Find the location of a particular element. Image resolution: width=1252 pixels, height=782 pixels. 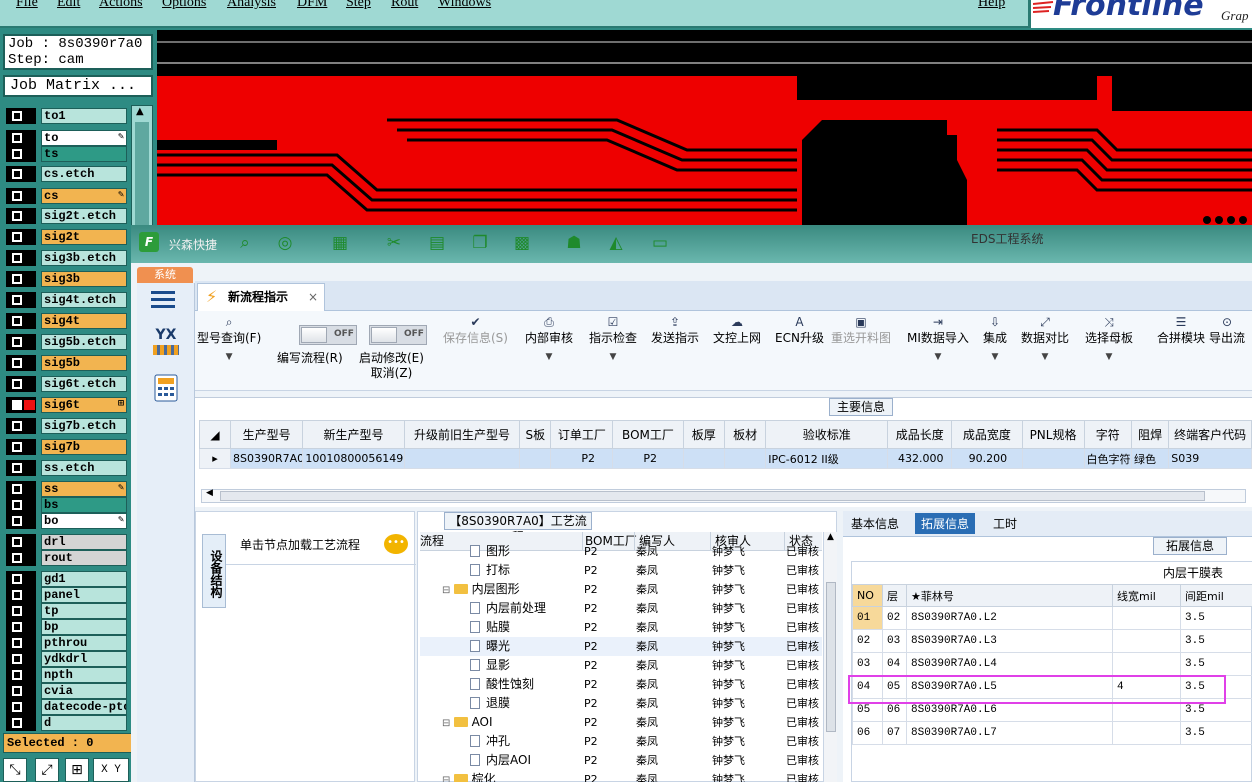

layer-name: pthrou is located at coordinates (84, 643).